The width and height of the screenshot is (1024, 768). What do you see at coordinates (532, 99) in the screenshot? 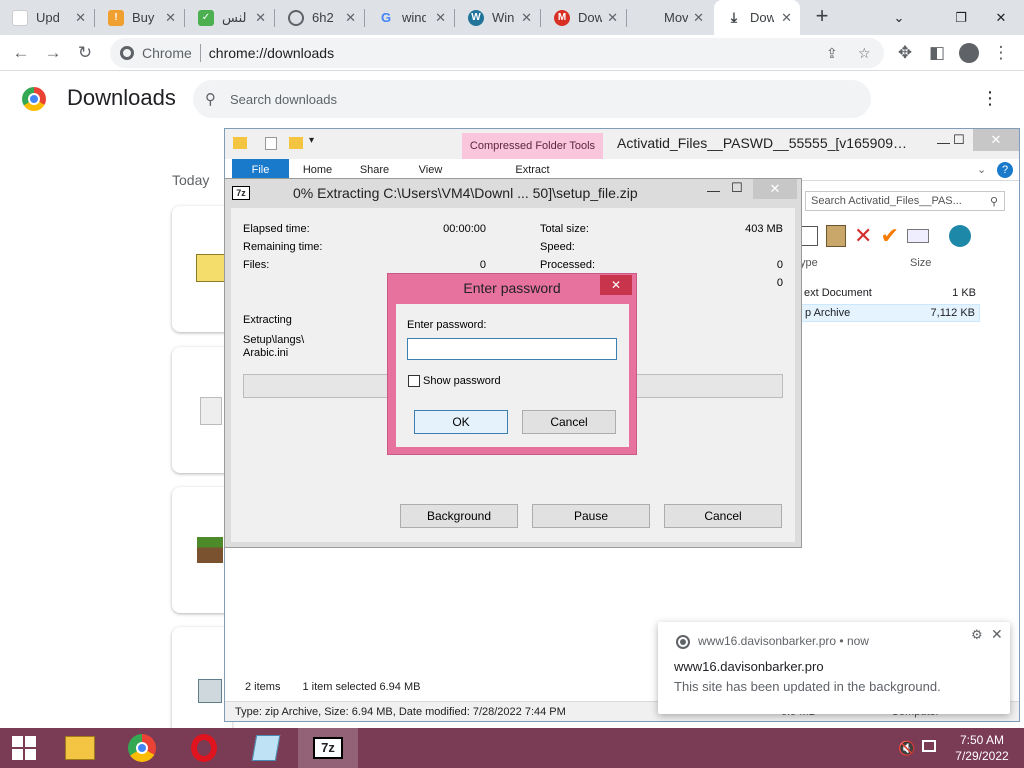
I see `search-downloads-input: ⚲ Search downloads` at bounding box center [532, 99].